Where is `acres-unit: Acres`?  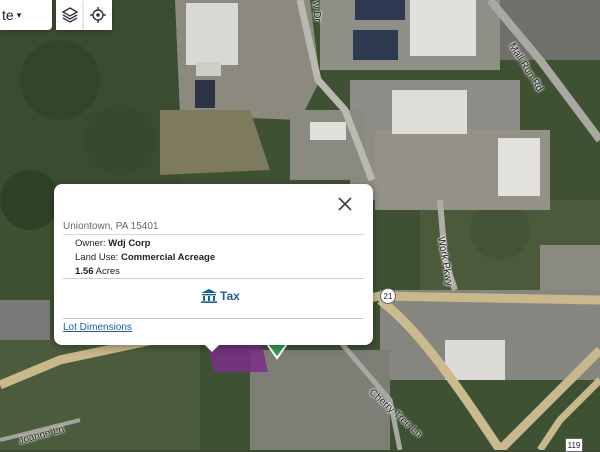
acres-unit: Acres is located at coordinates (107, 271).